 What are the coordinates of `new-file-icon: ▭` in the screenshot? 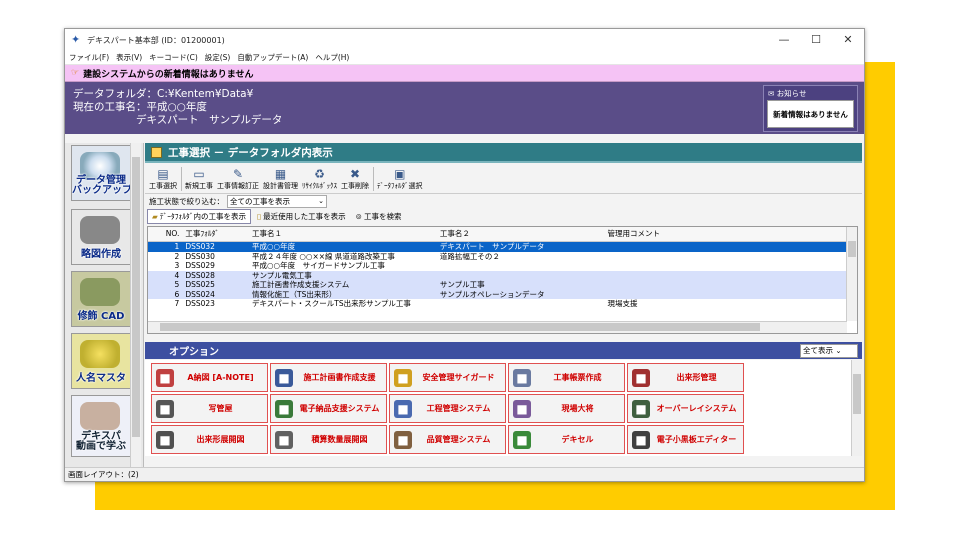 It's located at (199, 174).